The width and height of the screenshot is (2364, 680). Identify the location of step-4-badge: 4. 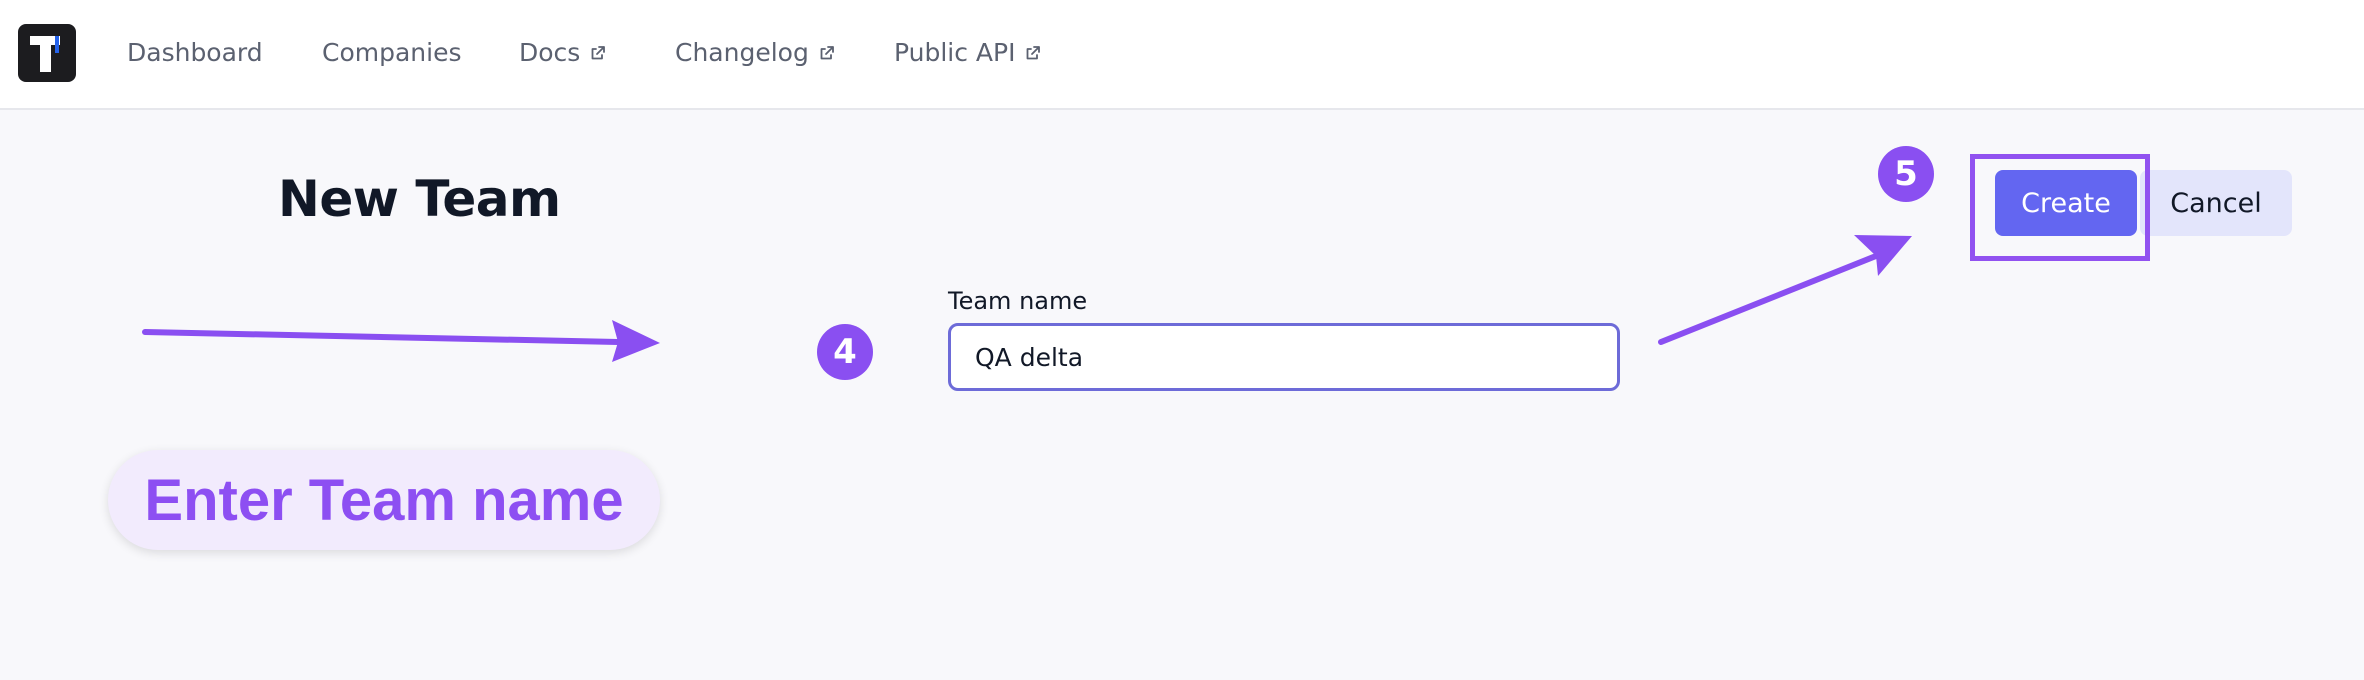
(845, 352).